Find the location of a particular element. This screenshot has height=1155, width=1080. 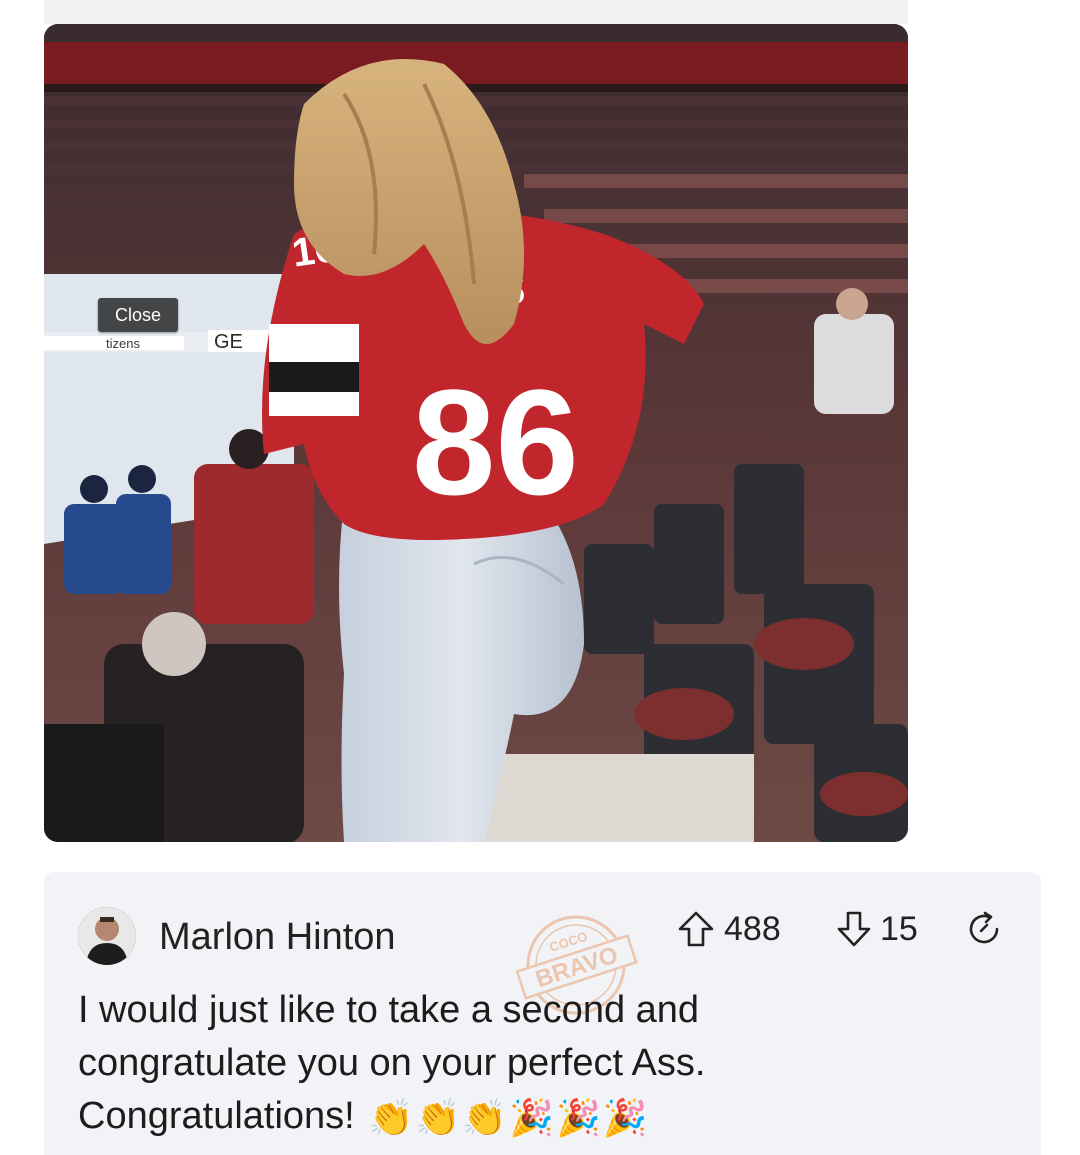

upvote-count: 488 is located at coordinates (752, 928).